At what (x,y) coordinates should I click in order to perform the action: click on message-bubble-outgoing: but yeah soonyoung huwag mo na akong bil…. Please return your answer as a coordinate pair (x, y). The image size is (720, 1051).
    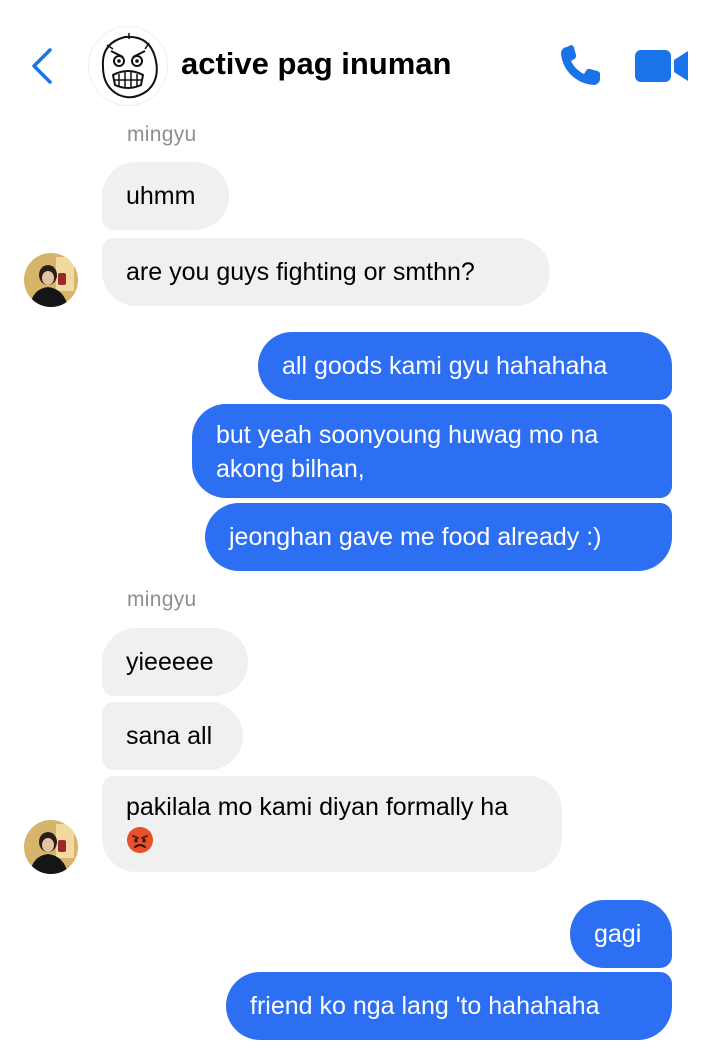
    Looking at the image, I should click on (432, 451).